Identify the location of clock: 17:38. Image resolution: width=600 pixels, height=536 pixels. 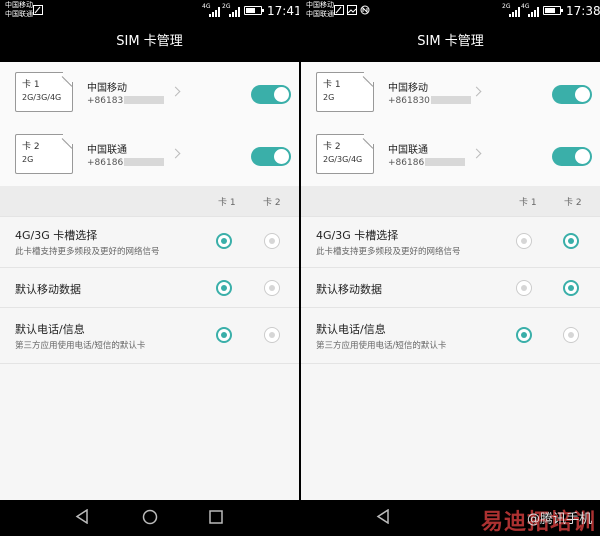
(583, 11).